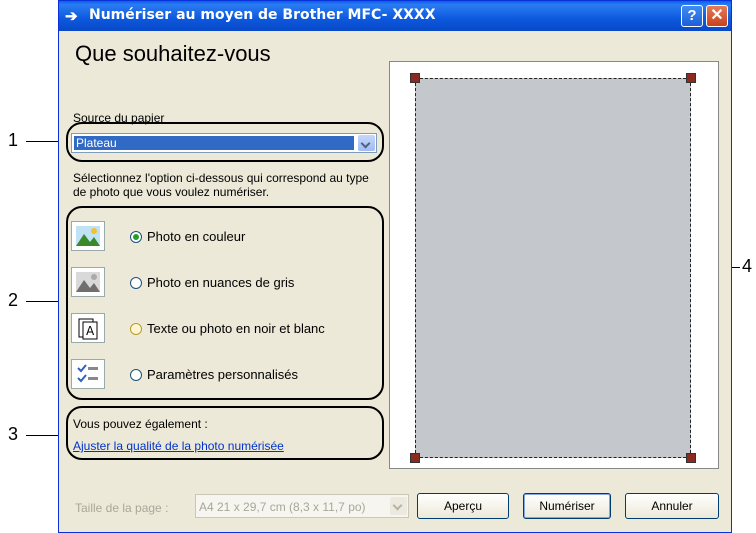 This screenshot has height=533, width=756. What do you see at coordinates (13, 434) in the screenshot?
I see `callout-3: 3` at bounding box center [13, 434].